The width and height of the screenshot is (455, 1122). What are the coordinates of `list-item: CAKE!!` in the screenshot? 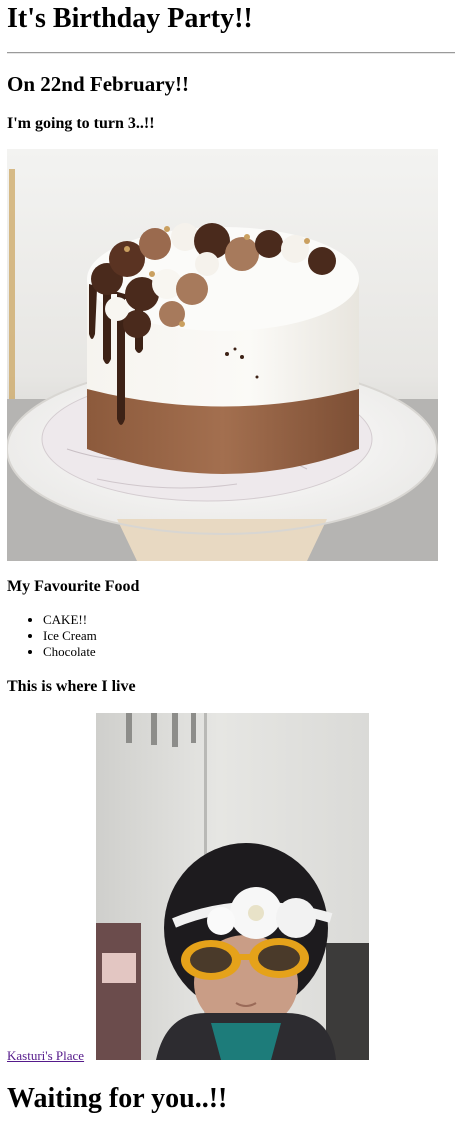 It's located at (70, 620).